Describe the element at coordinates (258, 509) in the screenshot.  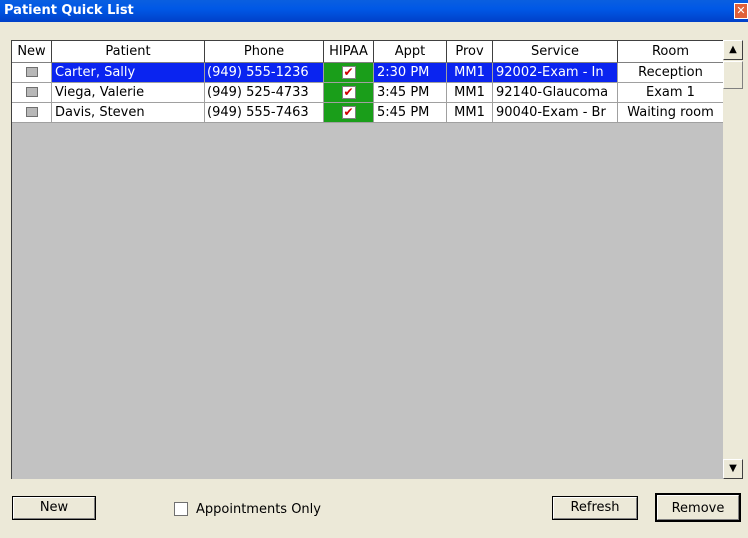
I see `appointments-only-label: Appointments Only` at that location.